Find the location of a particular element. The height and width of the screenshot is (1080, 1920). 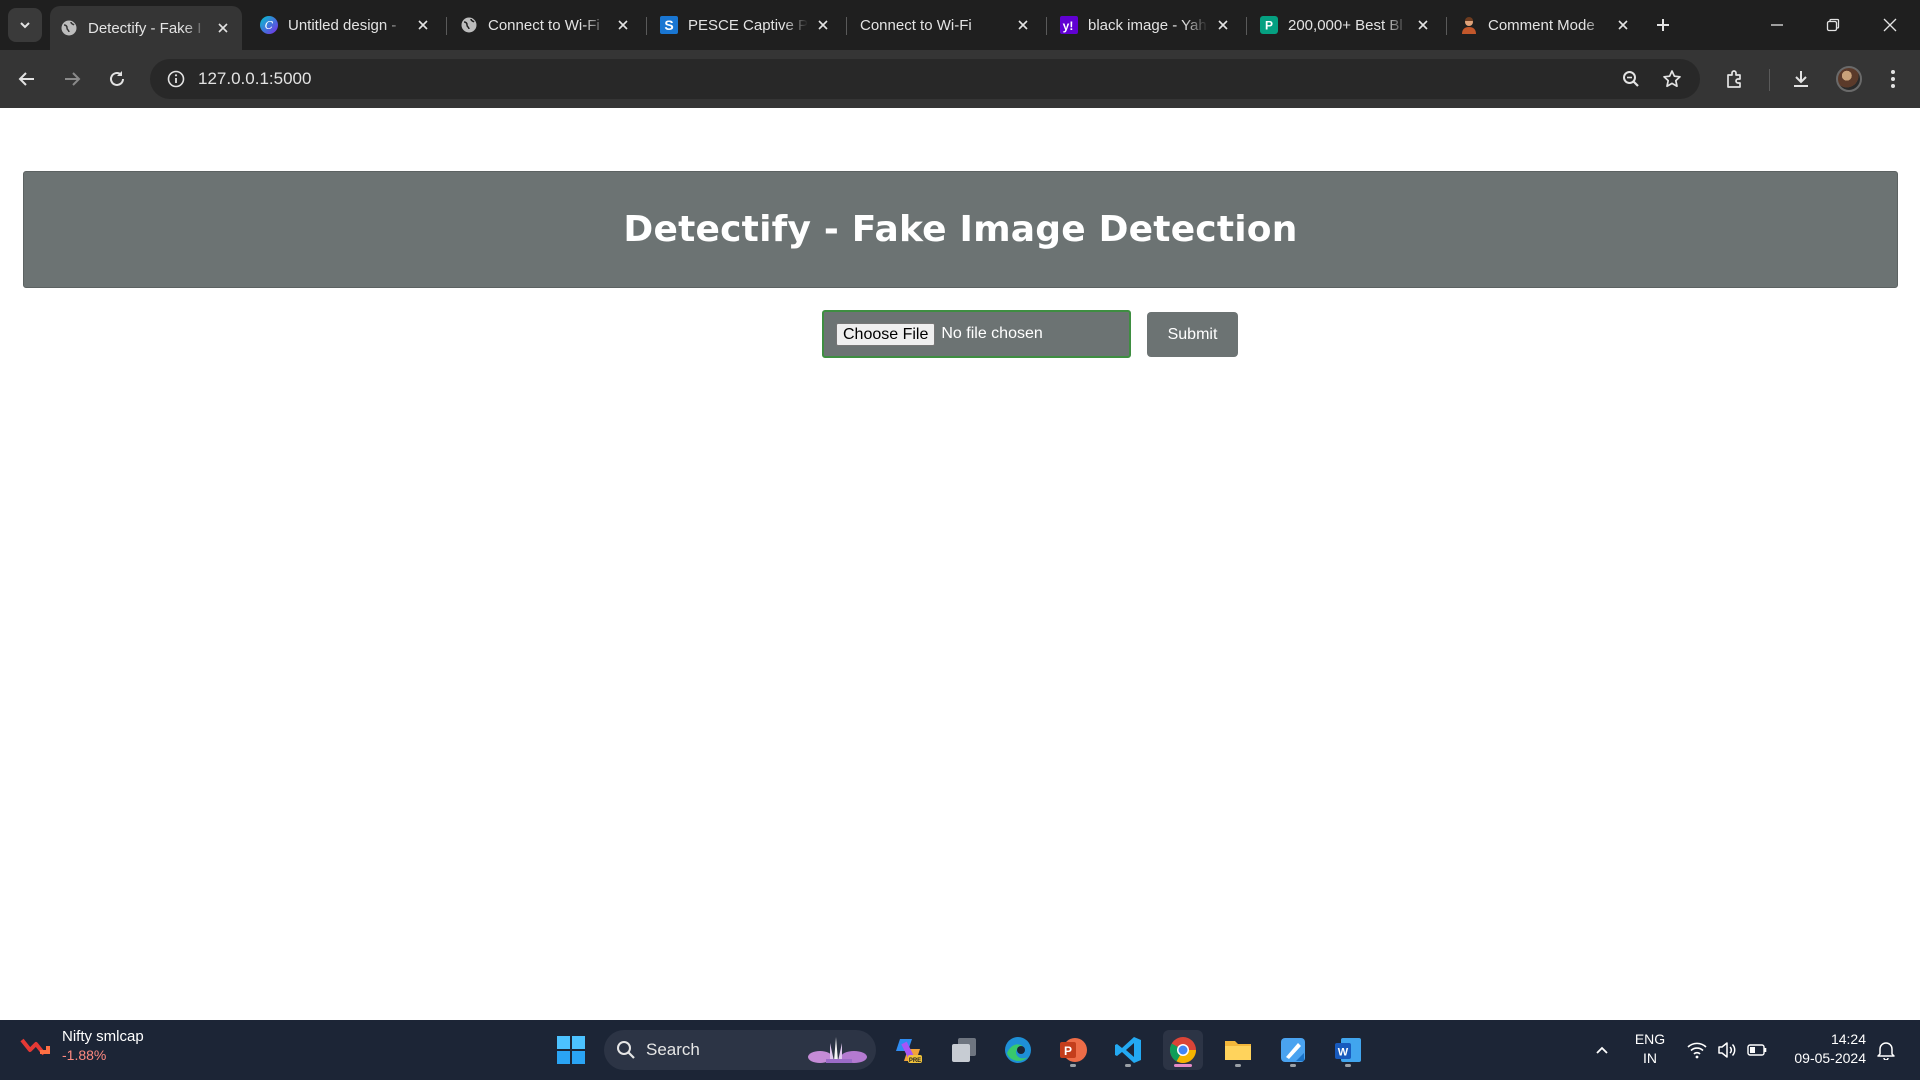

chevron-down-icon is located at coordinates (25, 25).